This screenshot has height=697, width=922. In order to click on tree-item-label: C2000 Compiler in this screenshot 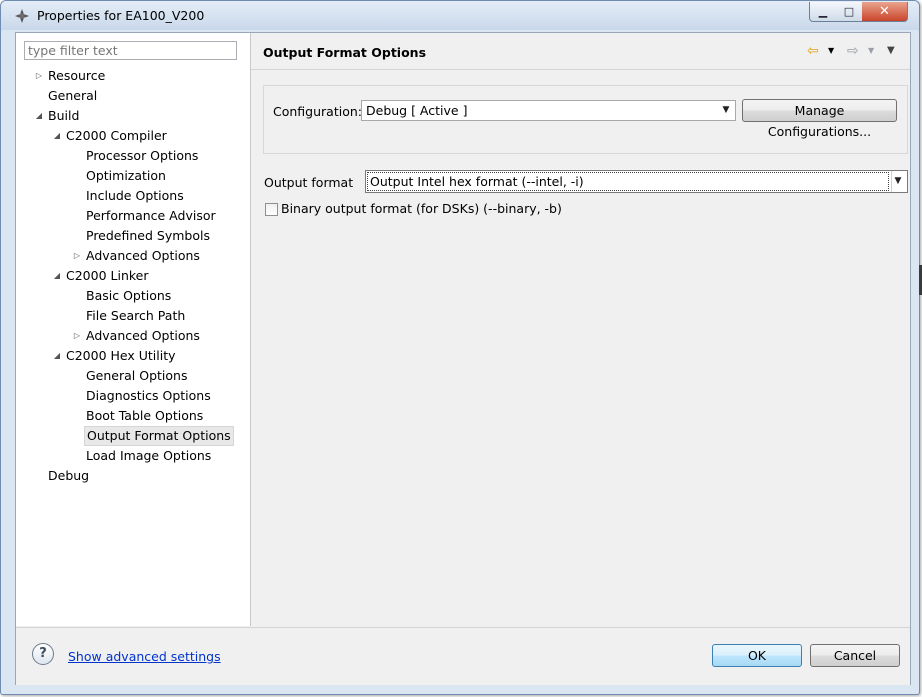, I will do `click(116, 135)`.